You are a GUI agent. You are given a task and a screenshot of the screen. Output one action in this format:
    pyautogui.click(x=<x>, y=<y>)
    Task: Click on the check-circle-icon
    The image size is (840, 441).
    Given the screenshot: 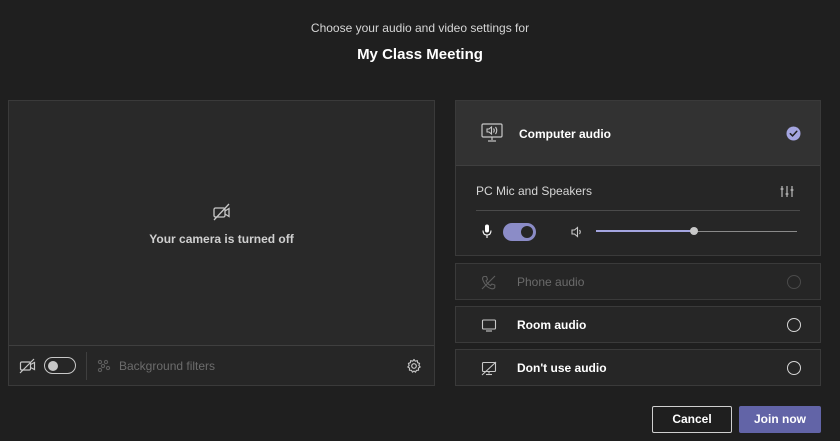 What is the action you would take?
    pyautogui.click(x=793, y=133)
    